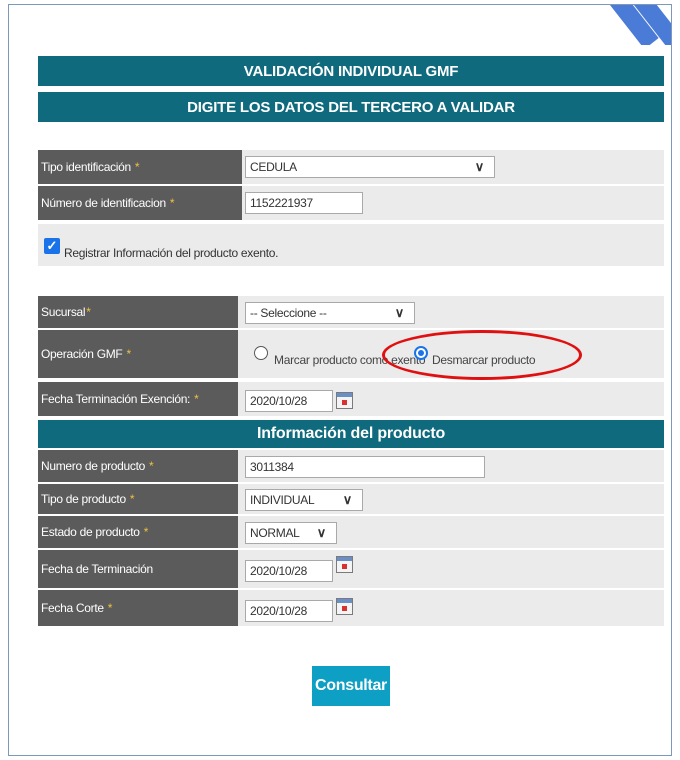 The image size is (680, 760). I want to click on tipo-producto-select: INDIVIDUAL ∨, so click(304, 500).